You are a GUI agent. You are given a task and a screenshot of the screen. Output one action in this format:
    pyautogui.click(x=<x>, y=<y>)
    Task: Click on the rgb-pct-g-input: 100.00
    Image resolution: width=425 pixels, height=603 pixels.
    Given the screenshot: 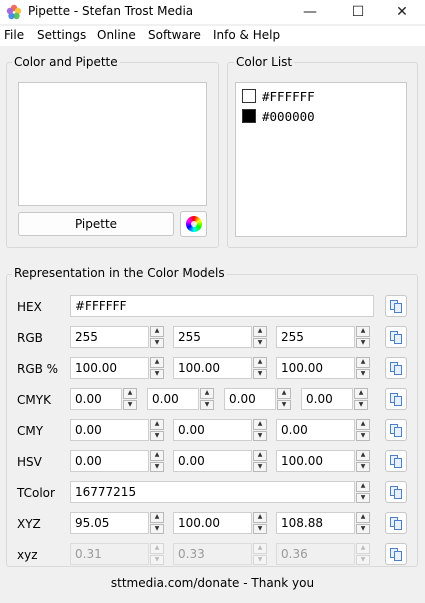 What is the action you would take?
    pyautogui.click(x=212, y=368)
    